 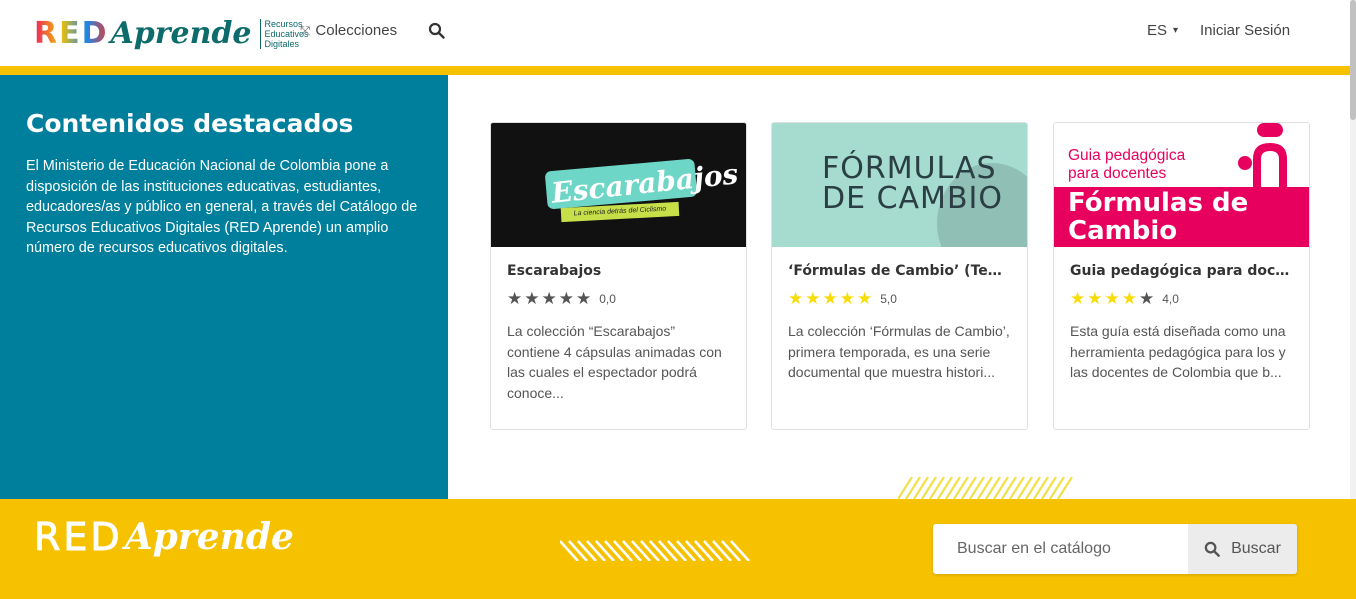 What do you see at coordinates (356, 30) in the screenshot?
I see `nav-colecciones-label: Colecciones` at bounding box center [356, 30].